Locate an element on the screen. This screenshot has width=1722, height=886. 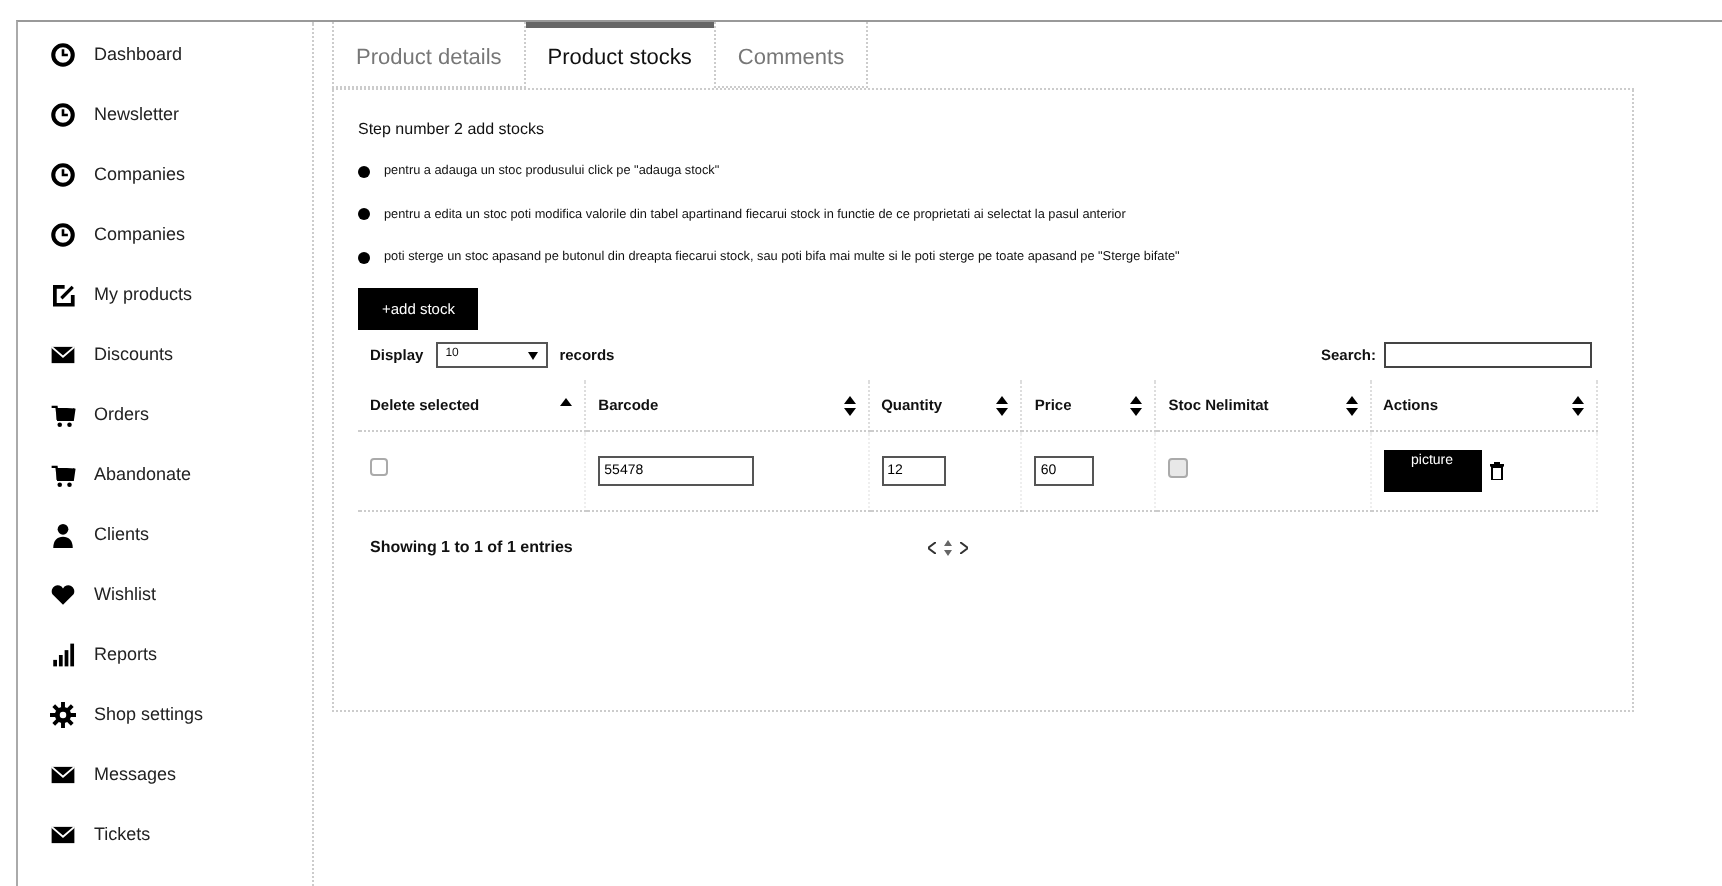
user-icon is located at coordinates (63, 535).